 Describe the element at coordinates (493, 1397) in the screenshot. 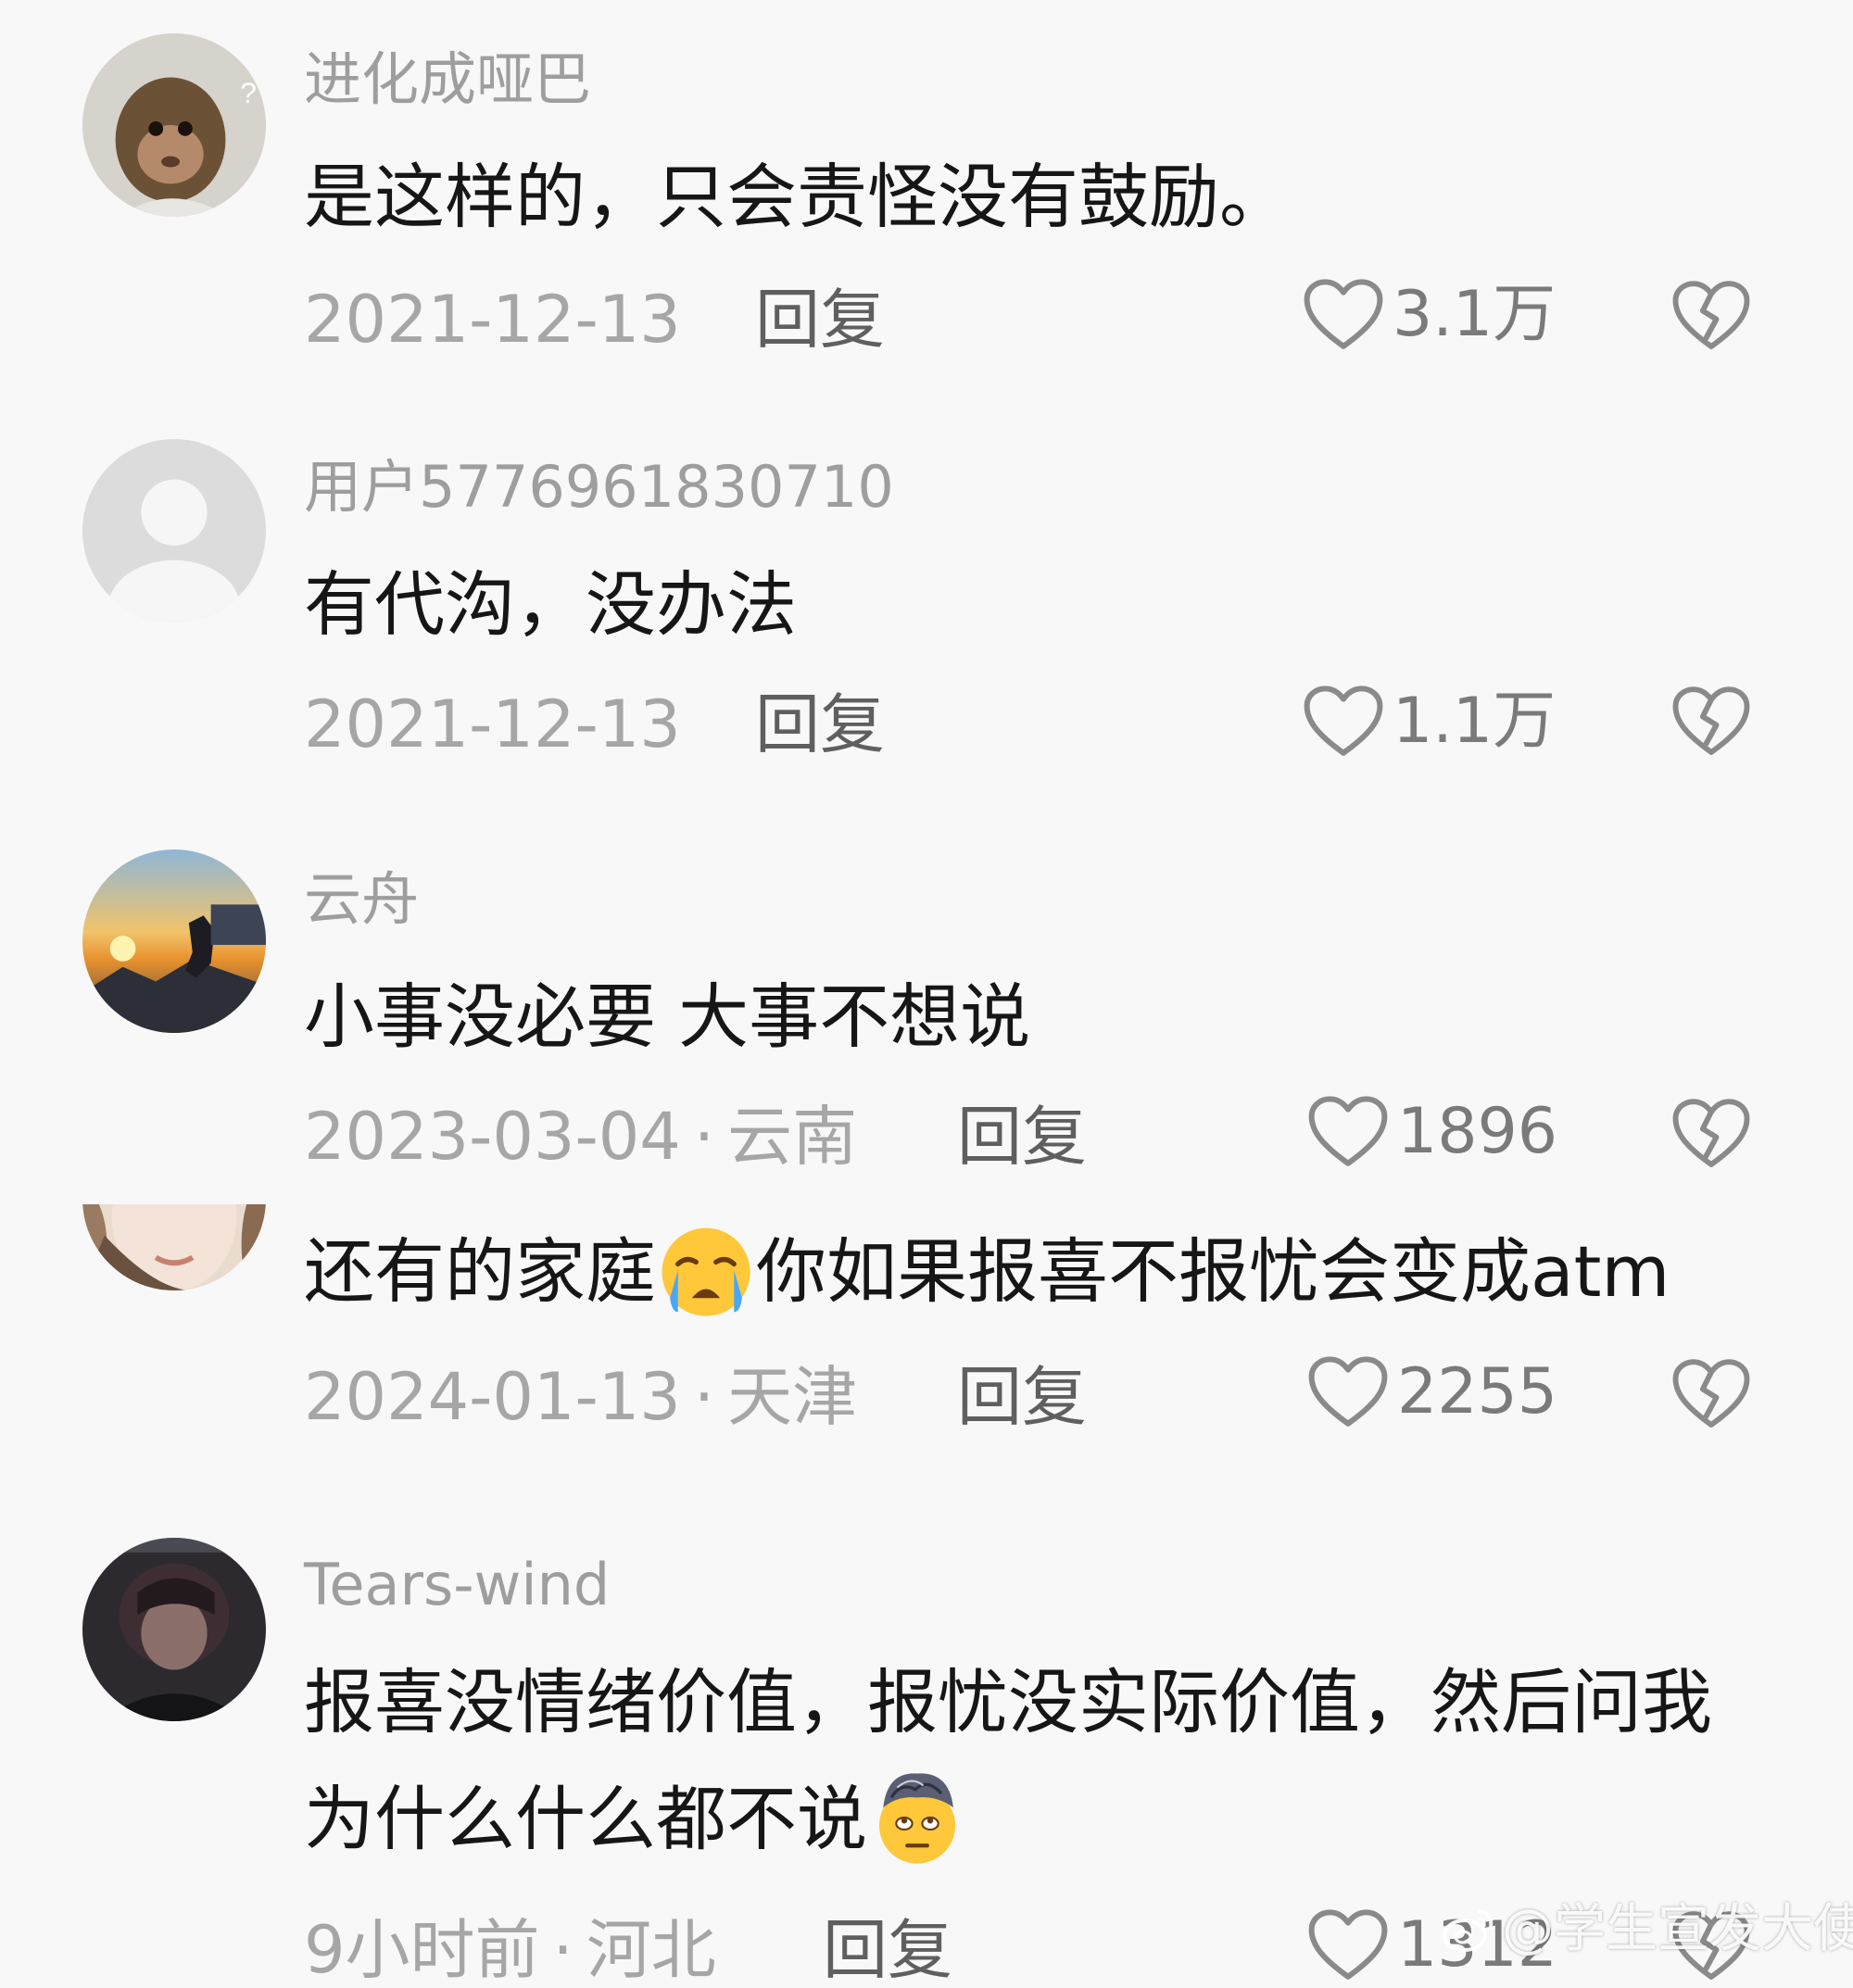

I see `comment-date: 2024-01-13` at that location.